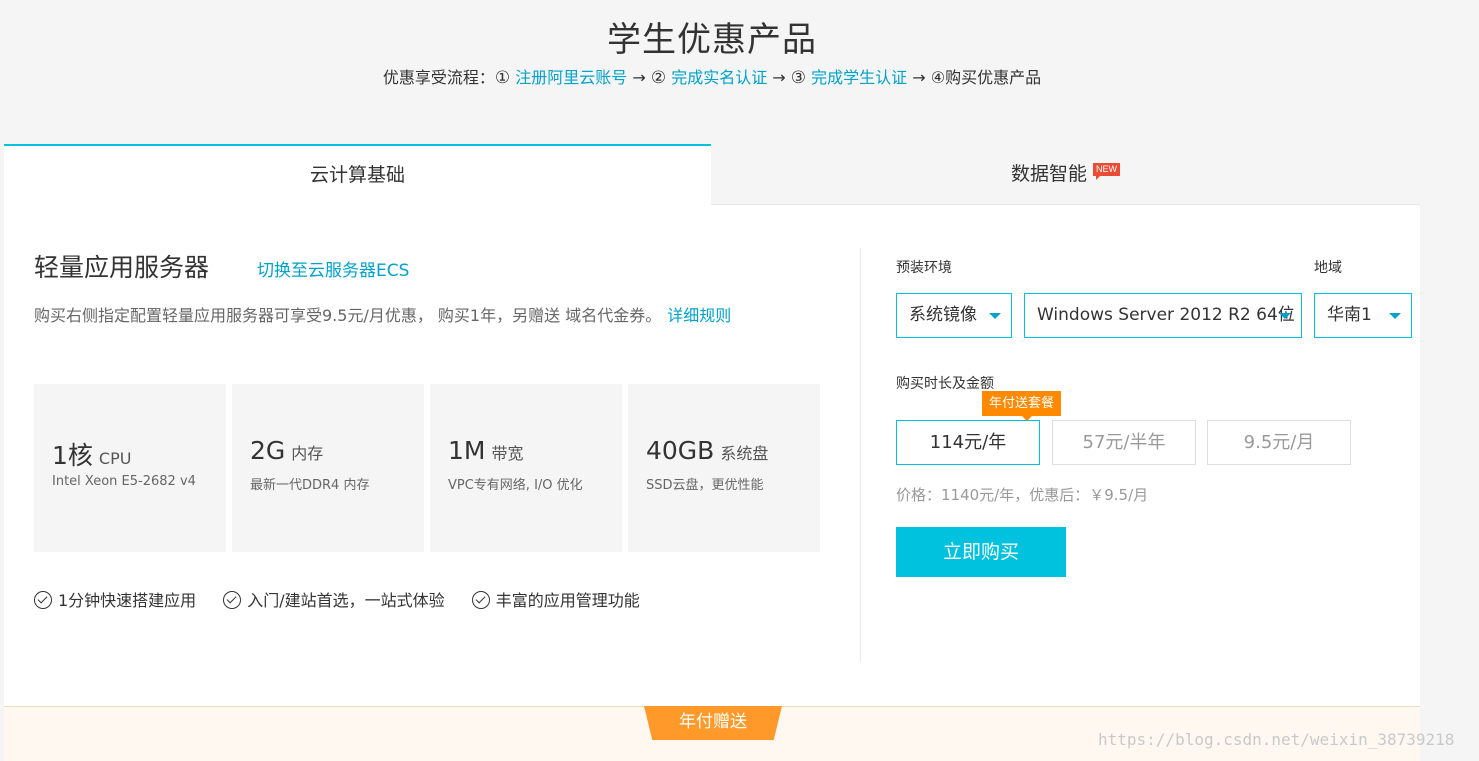 Image resolution: width=1479 pixels, height=761 pixels. I want to click on env-type-select: 系统镜像, so click(954, 315).